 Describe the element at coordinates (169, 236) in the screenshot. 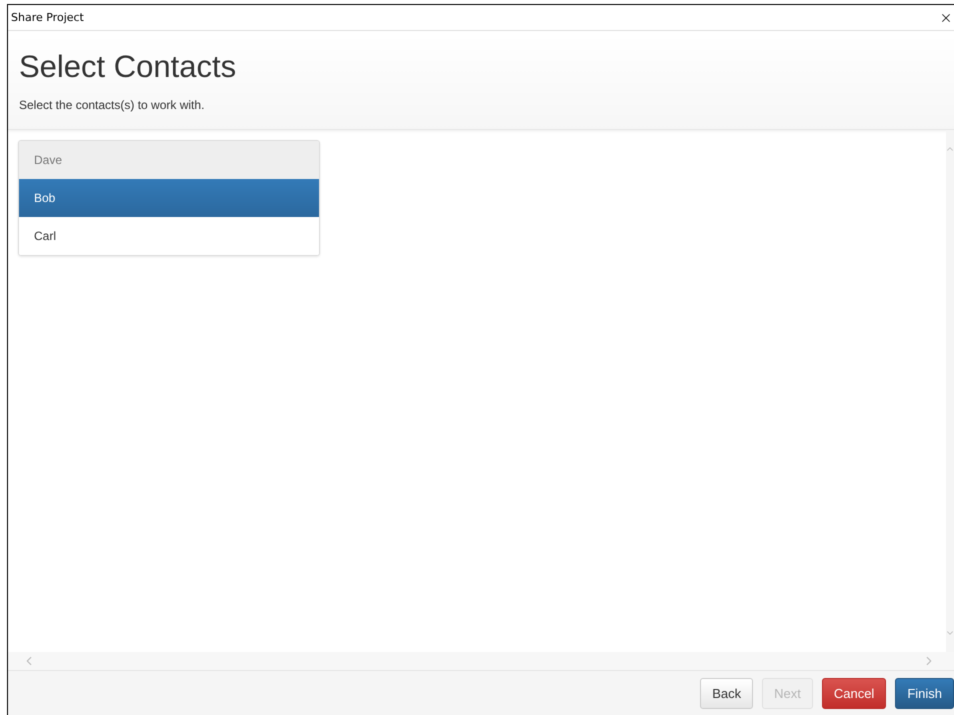

I see `contact-item: Carl` at that location.